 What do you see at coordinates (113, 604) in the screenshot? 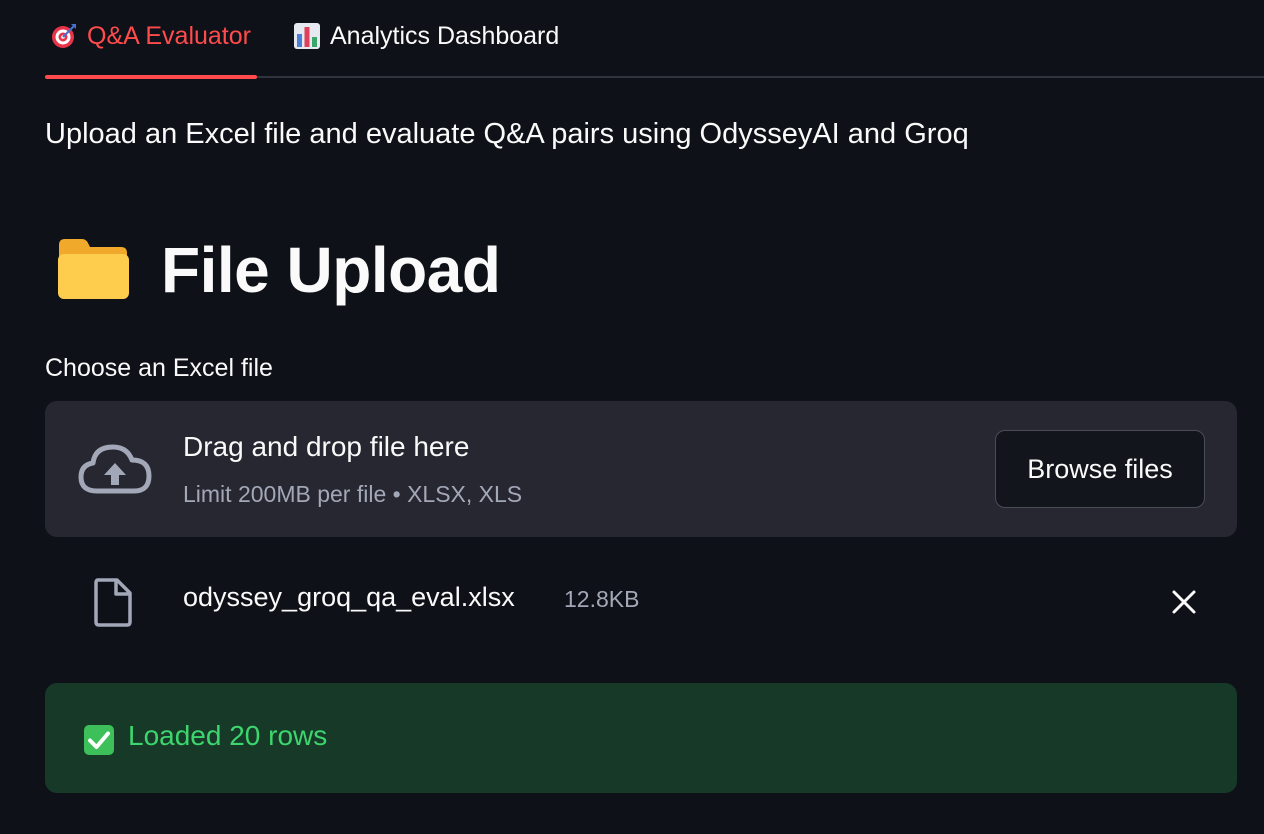
I see `file-icon` at bounding box center [113, 604].